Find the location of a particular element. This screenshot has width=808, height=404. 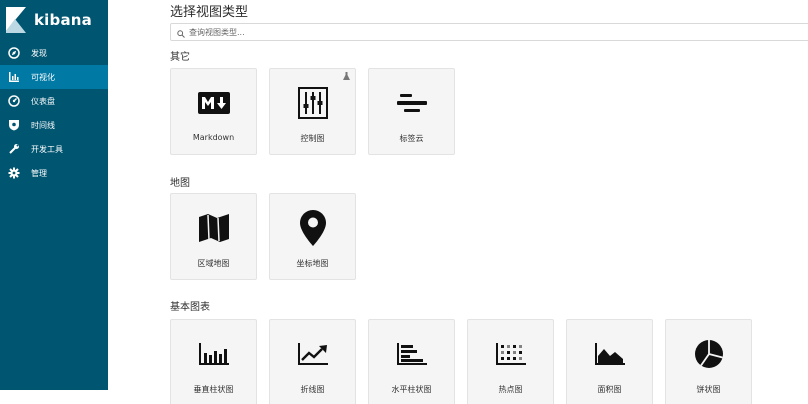

brand-name: kibana is located at coordinates (63, 20).